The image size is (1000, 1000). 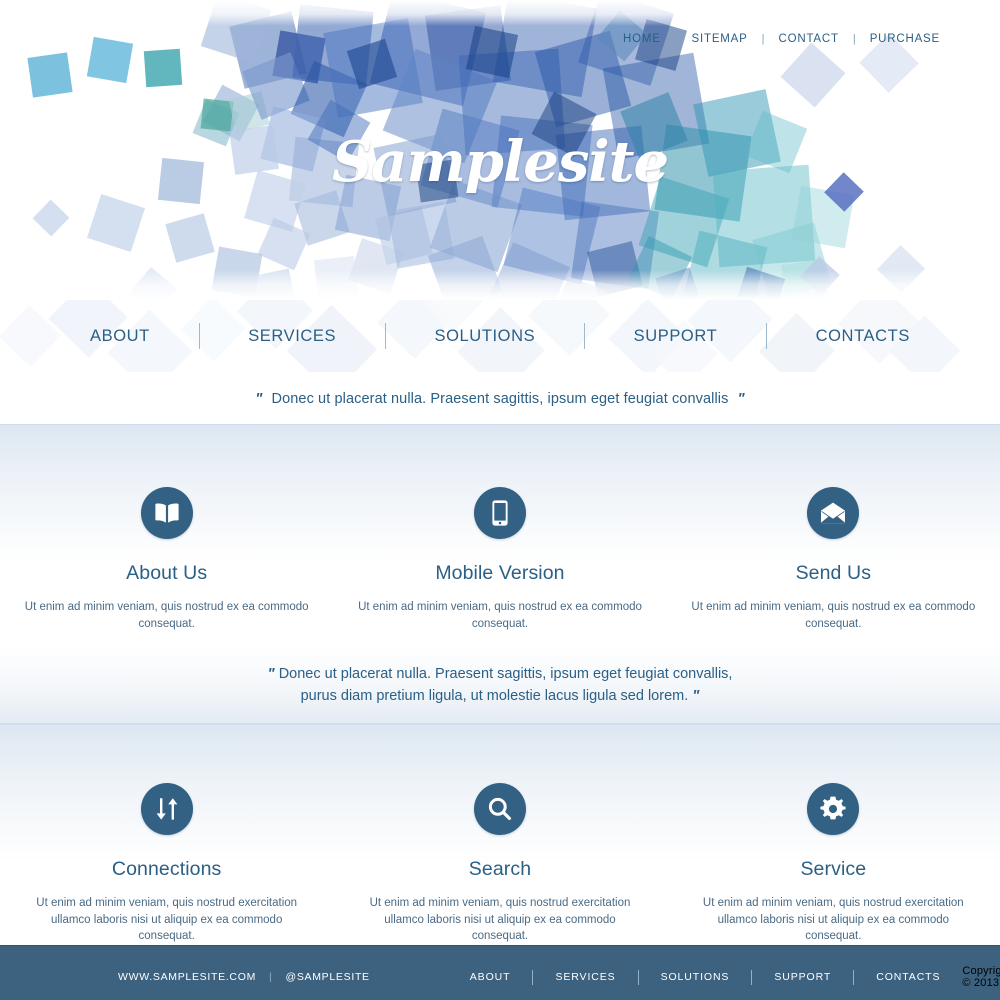 What do you see at coordinates (500, 162) in the screenshot?
I see `site-logo: Samplesite` at bounding box center [500, 162].